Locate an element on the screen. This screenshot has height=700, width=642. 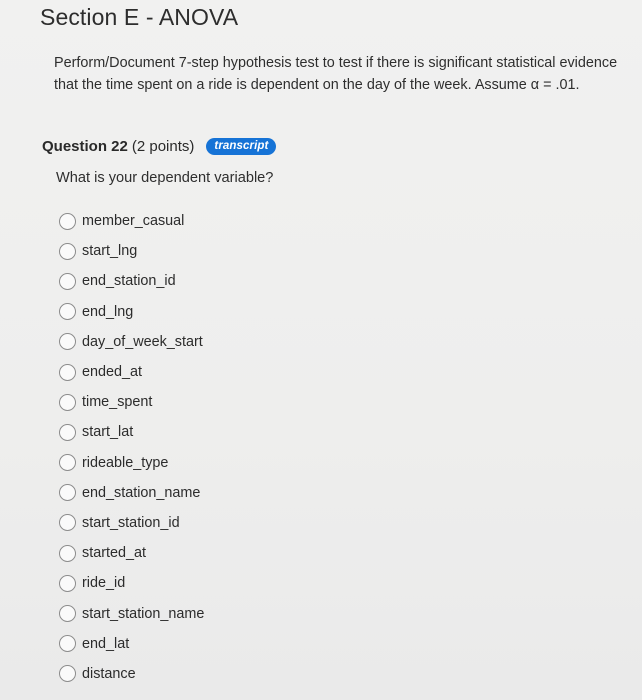
answer-option: started_at is located at coordinates (131, 553).